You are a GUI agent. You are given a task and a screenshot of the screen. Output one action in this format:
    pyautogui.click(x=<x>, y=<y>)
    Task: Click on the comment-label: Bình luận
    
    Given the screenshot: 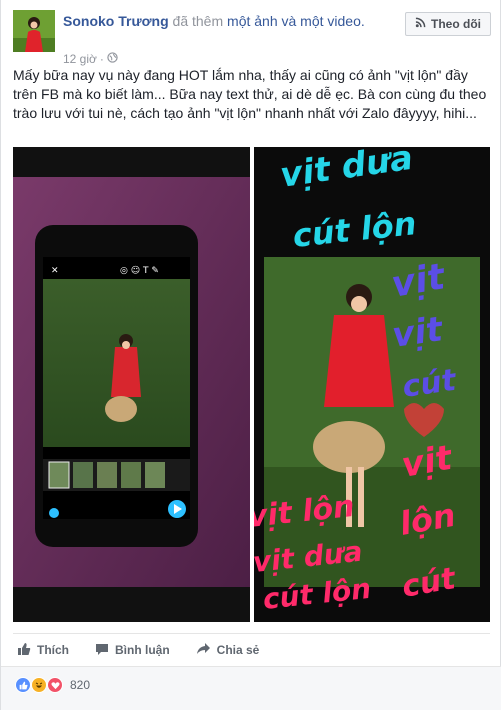 What is the action you would take?
    pyautogui.click(x=142, y=650)
    